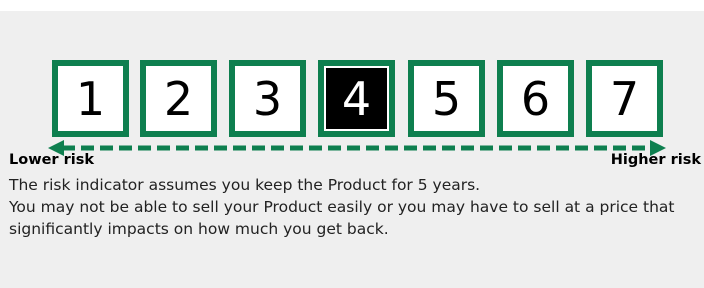 This screenshot has width=704, height=288. I want to click on risk-level-3-label: 3, so click(267, 98).